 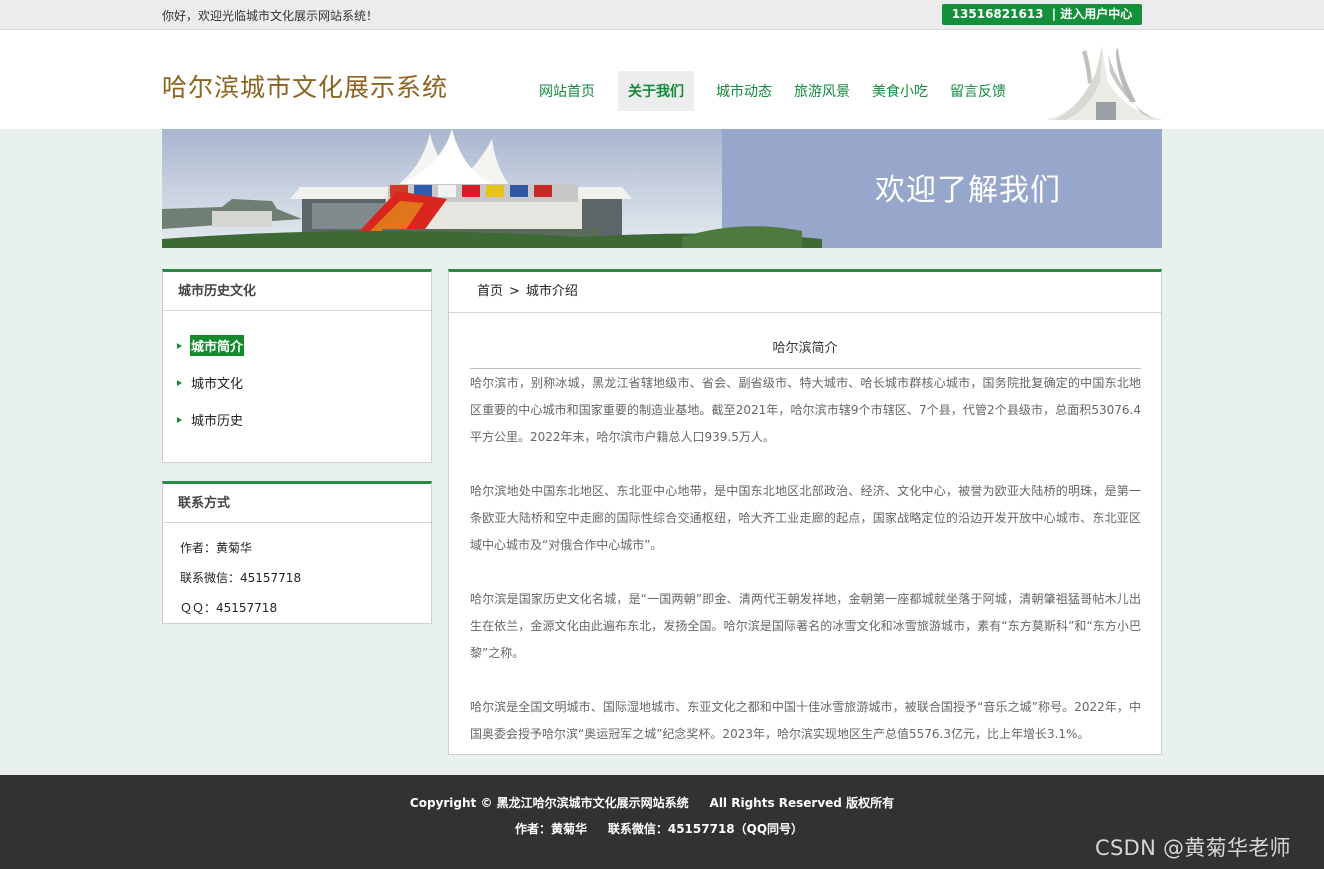 What do you see at coordinates (297, 345) in the screenshot?
I see `sidebar-item-intro: 城市简介` at bounding box center [297, 345].